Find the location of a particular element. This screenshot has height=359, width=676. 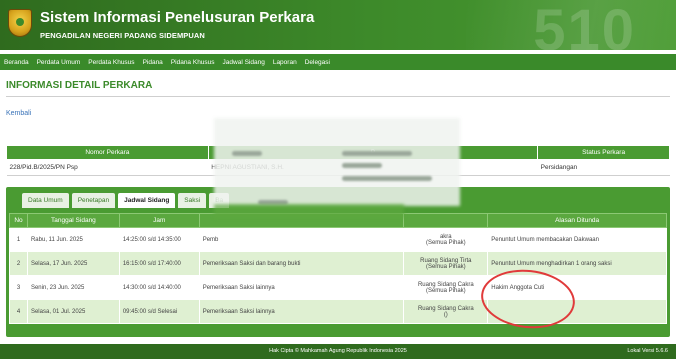

court-logo-icon is located at coordinates (20, 23).